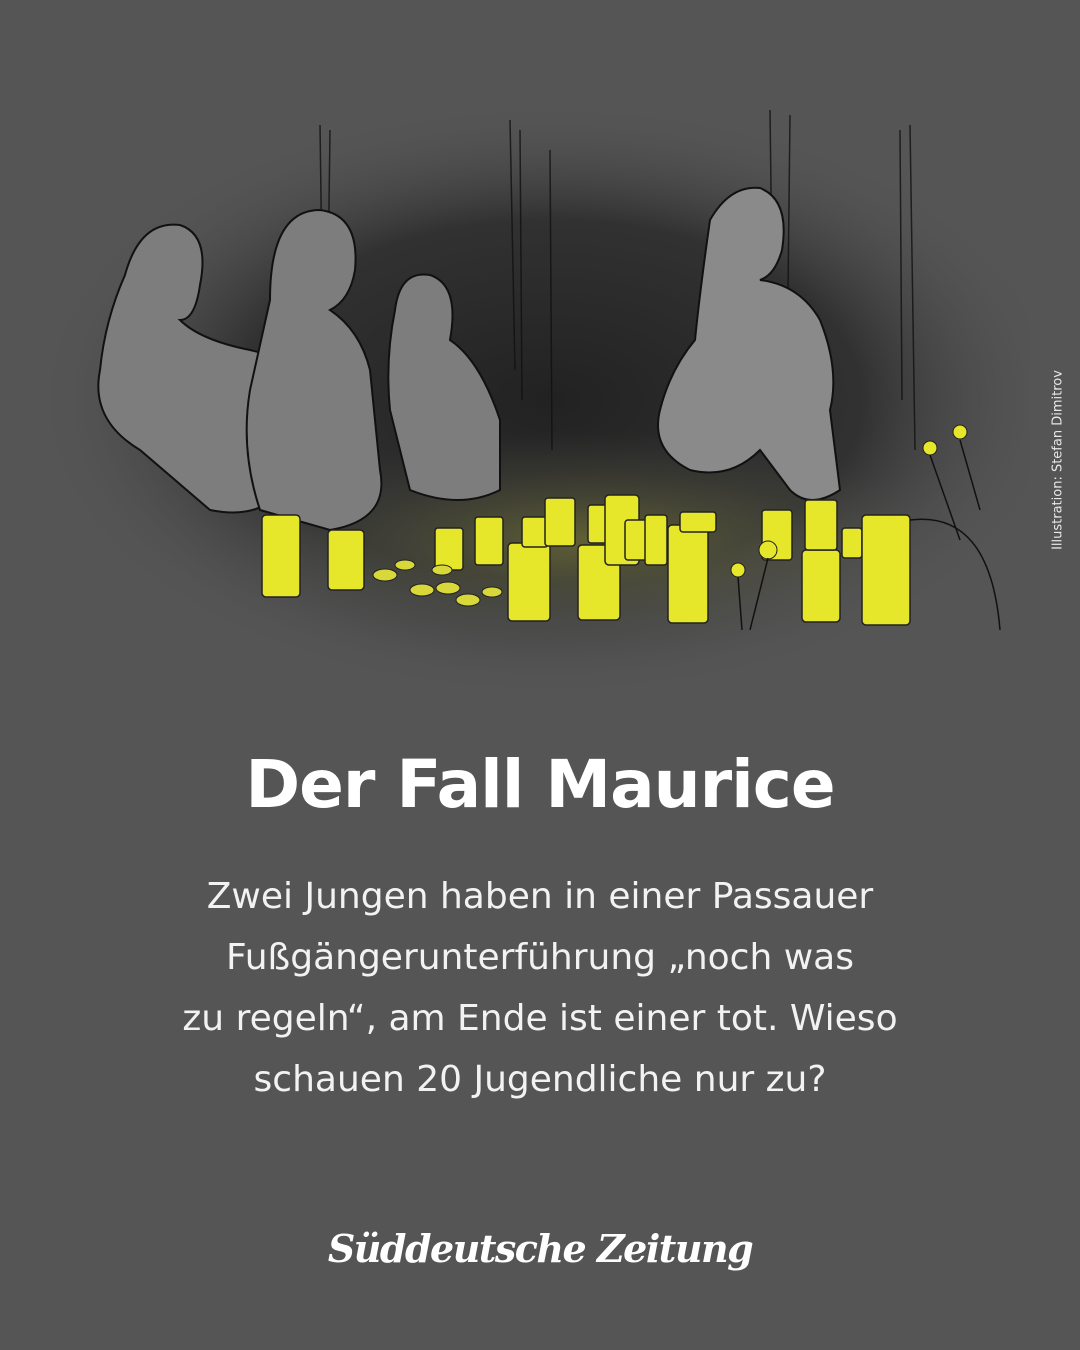  What do you see at coordinates (540, 784) in the screenshot?
I see `headline: Der Fall Maurice` at bounding box center [540, 784].